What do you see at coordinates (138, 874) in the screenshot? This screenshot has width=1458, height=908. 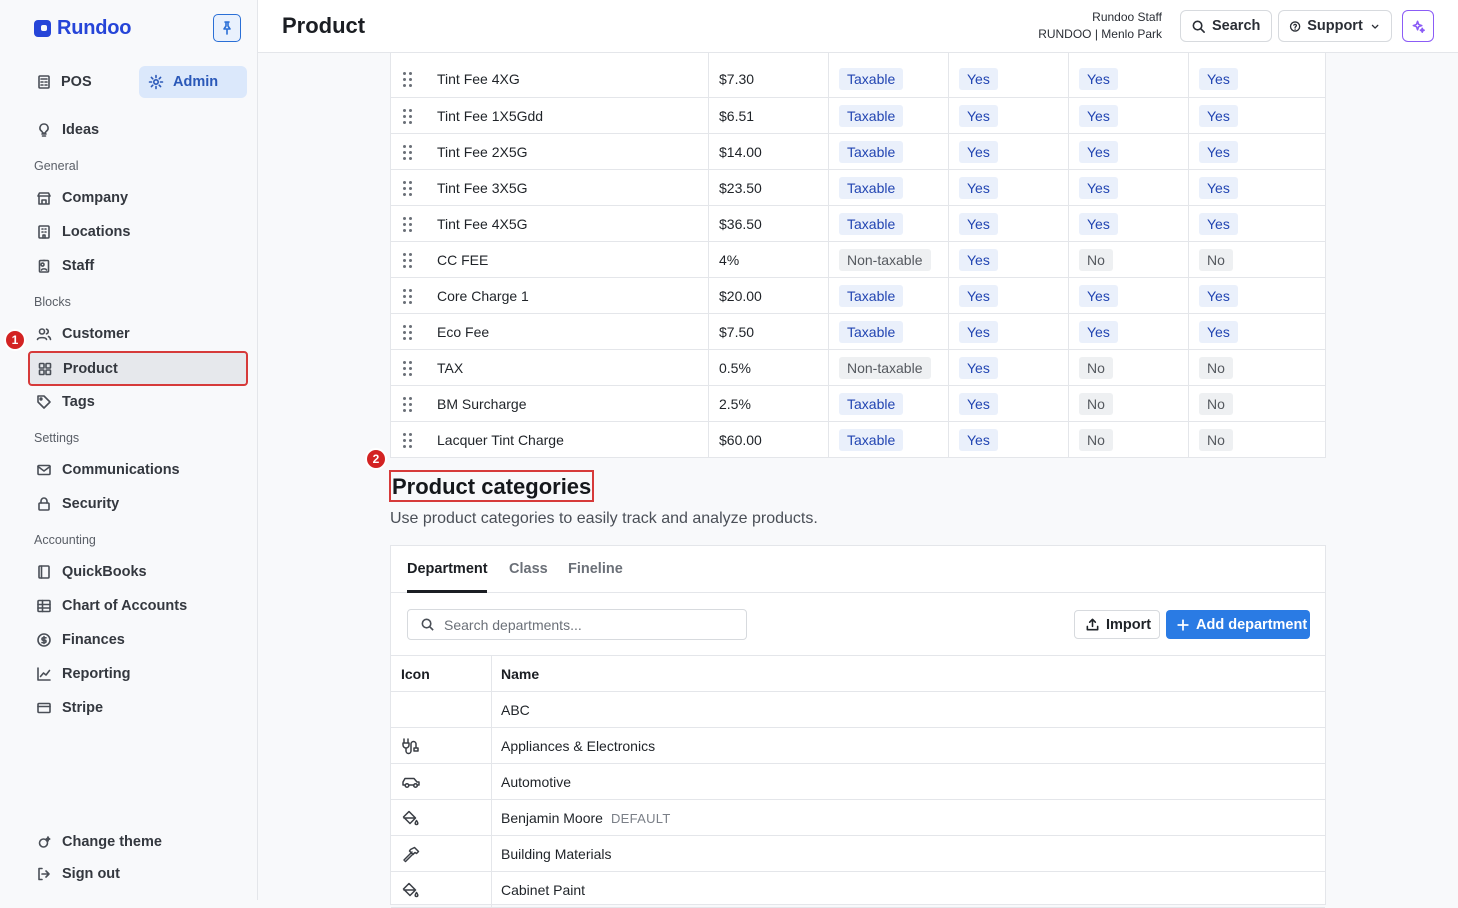 I see `sign-out-button: Sign out` at bounding box center [138, 874].